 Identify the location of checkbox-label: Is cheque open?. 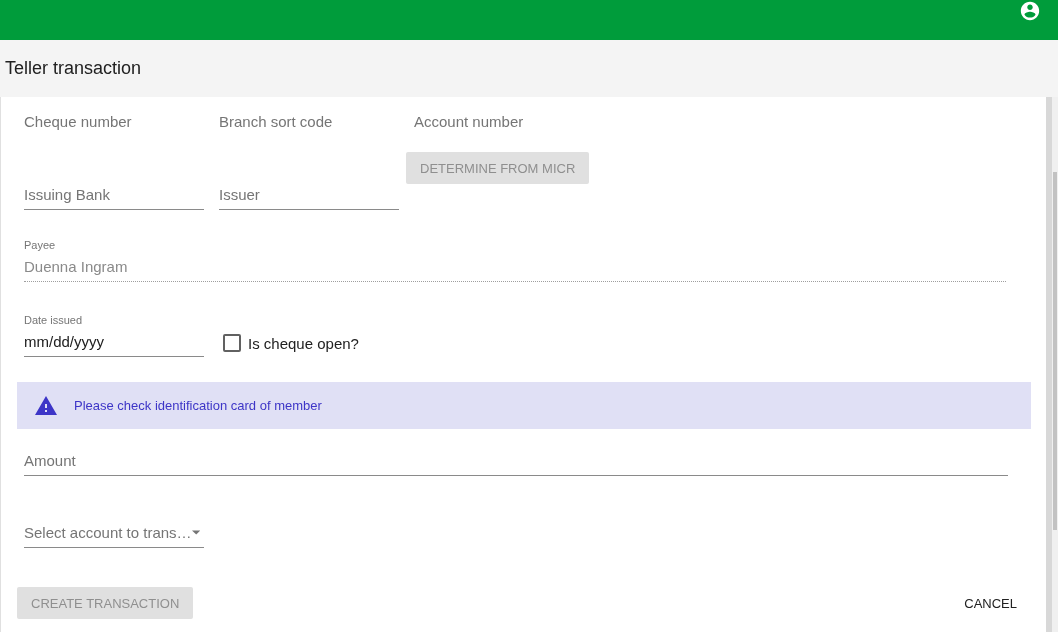
(303, 343).